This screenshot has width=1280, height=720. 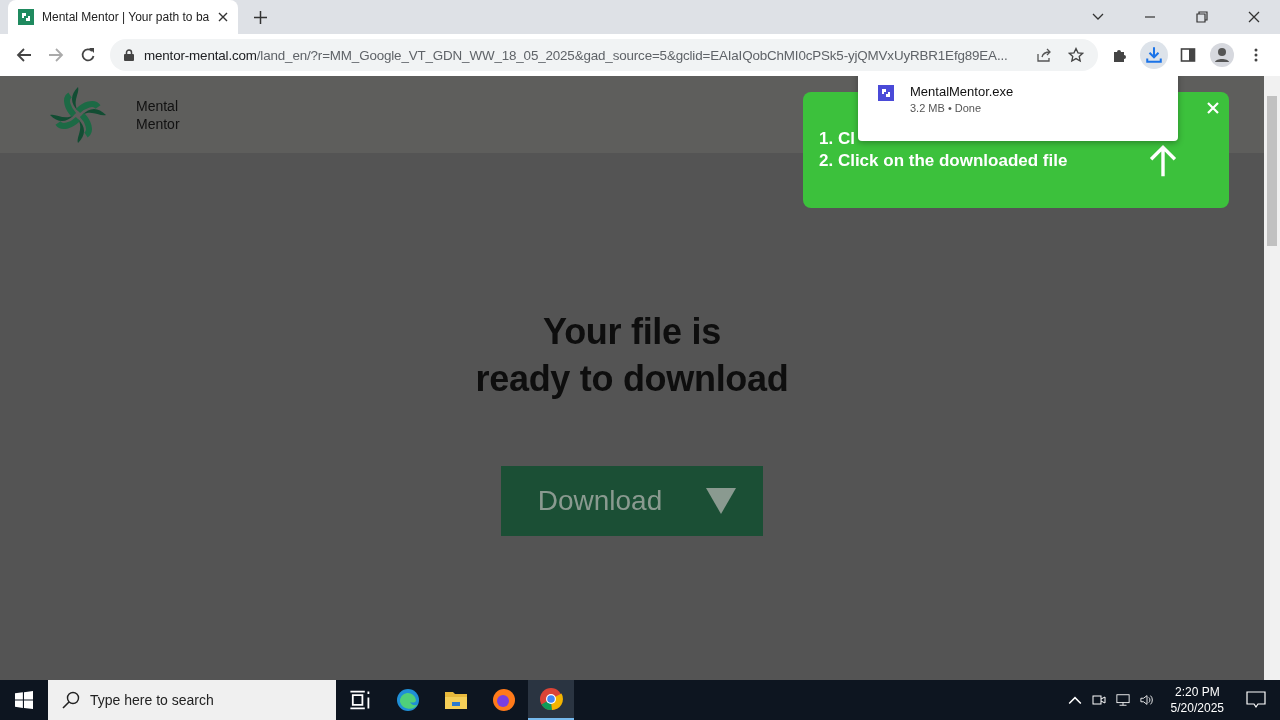 I want to click on search-icon, so click(x=71, y=700).